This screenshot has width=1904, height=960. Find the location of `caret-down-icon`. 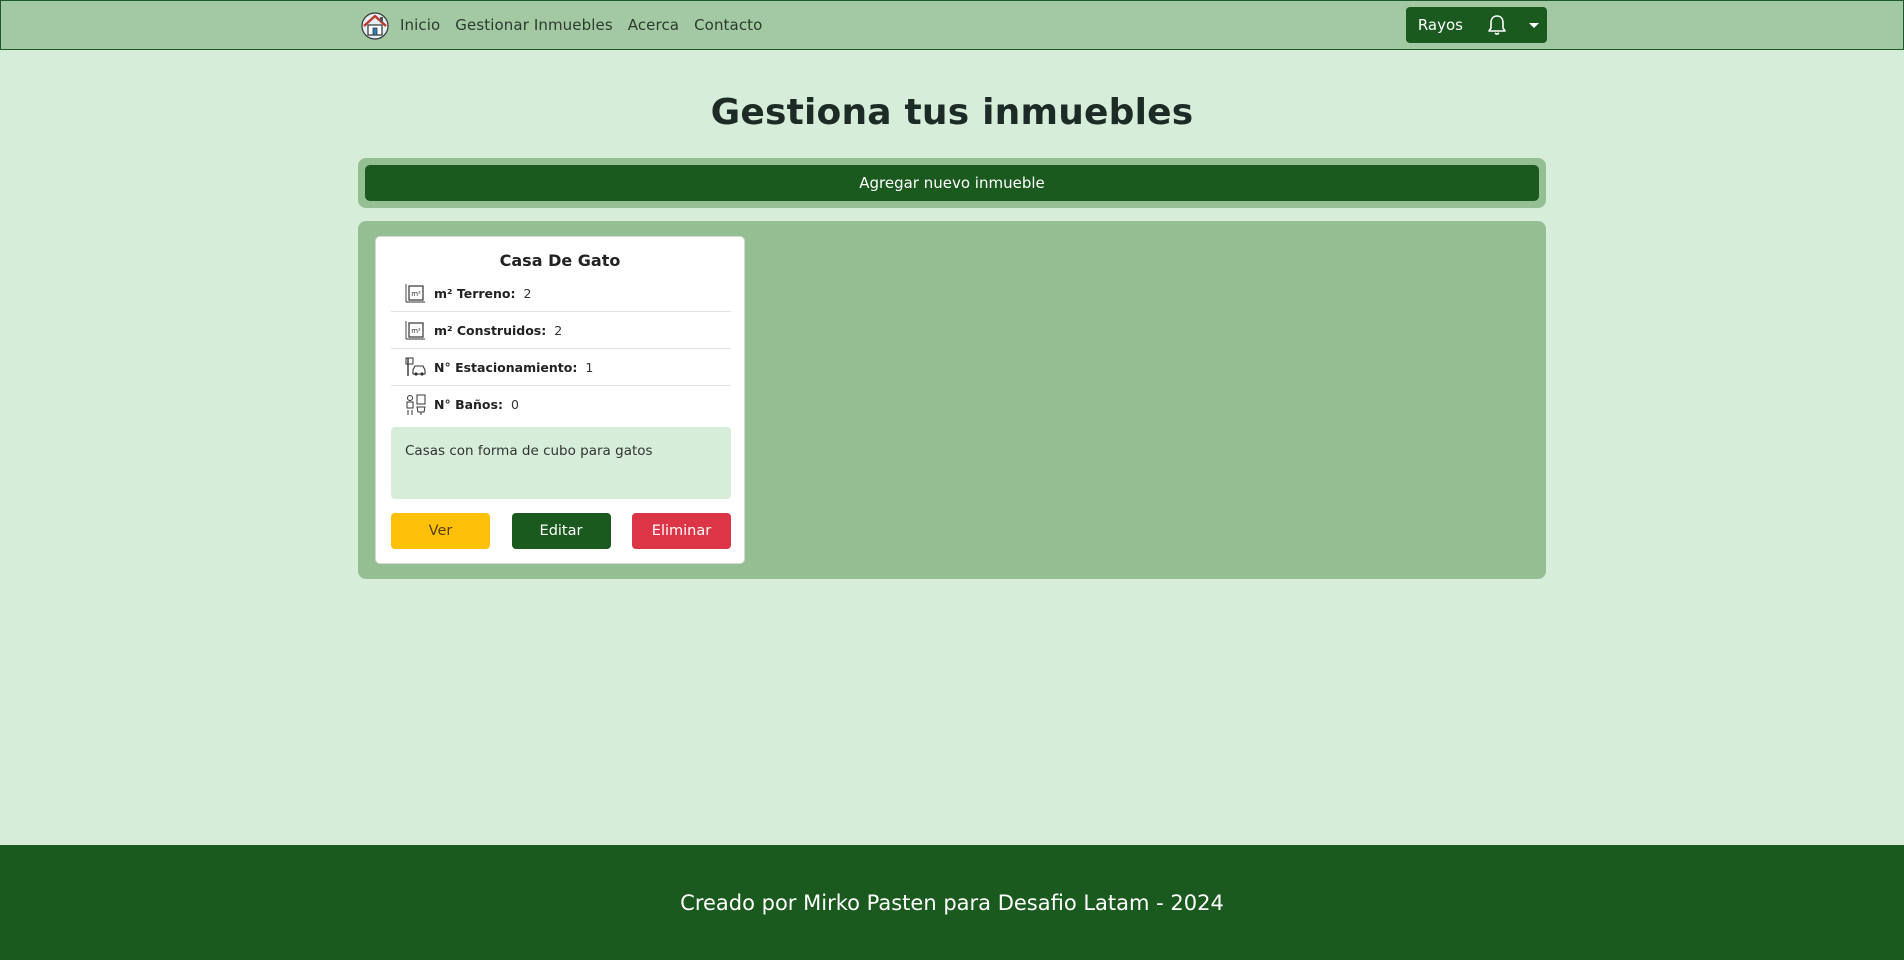

caret-down-icon is located at coordinates (1534, 25).